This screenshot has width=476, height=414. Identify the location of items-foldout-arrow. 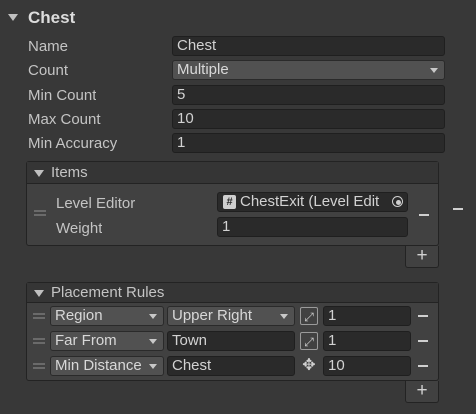
(39, 173).